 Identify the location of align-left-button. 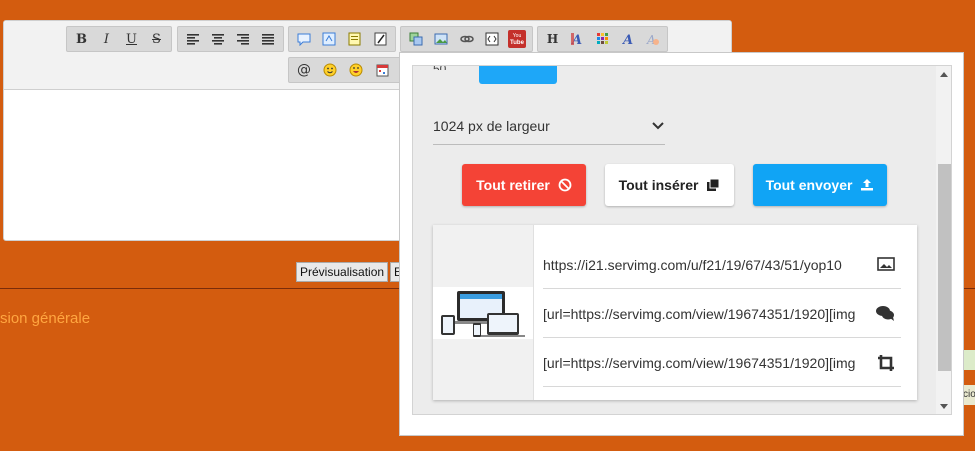
(192, 39).